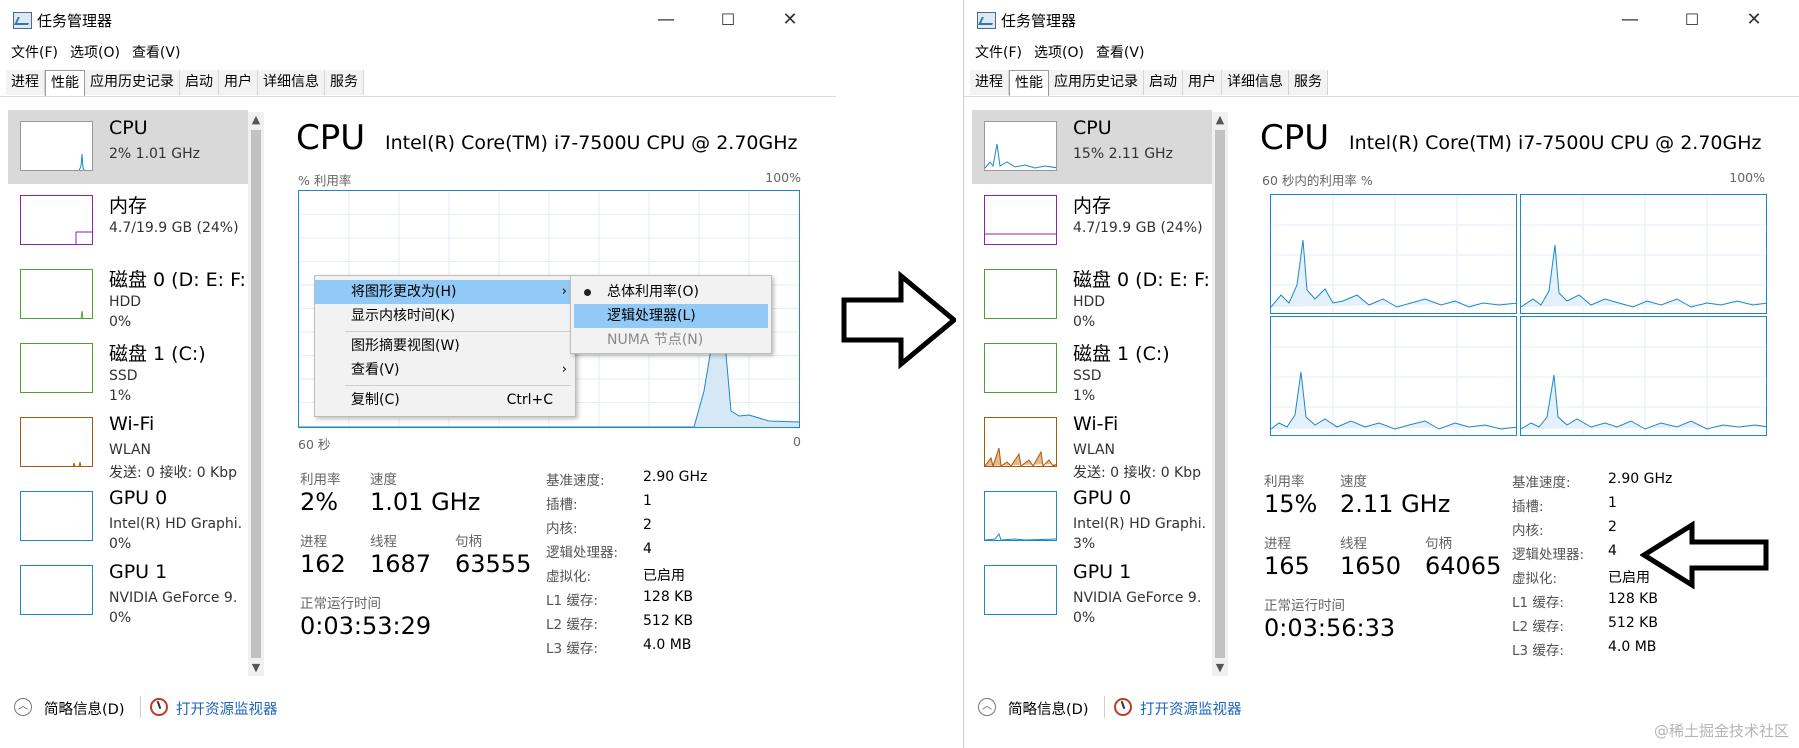 This screenshot has width=1799, height=748. What do you see at coordinates (1084, 396) in the screenshot?
I see `sidebar-item-value: 1%` at bounding box center [1084, 396].